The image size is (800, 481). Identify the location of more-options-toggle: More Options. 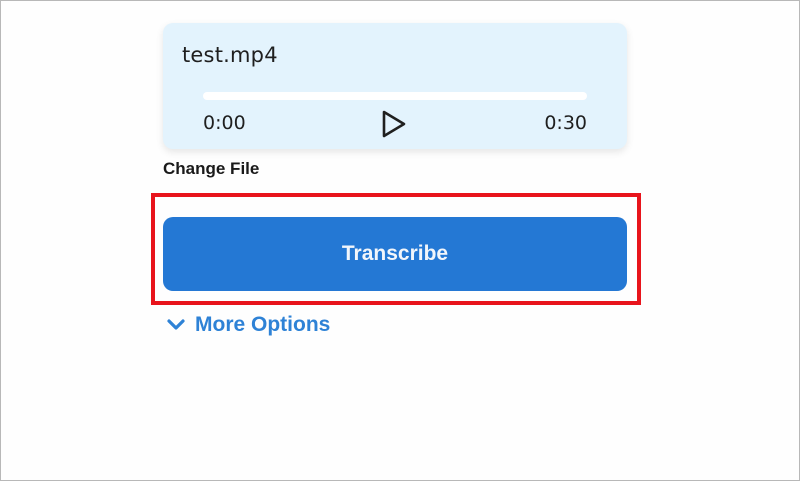
(247, 325).